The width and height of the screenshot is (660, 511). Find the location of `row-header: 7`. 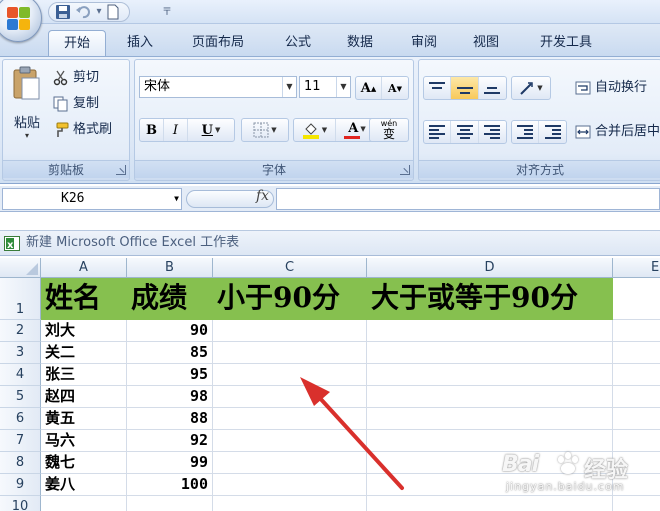

row-header: 7 is located at coordinates (20, 441).